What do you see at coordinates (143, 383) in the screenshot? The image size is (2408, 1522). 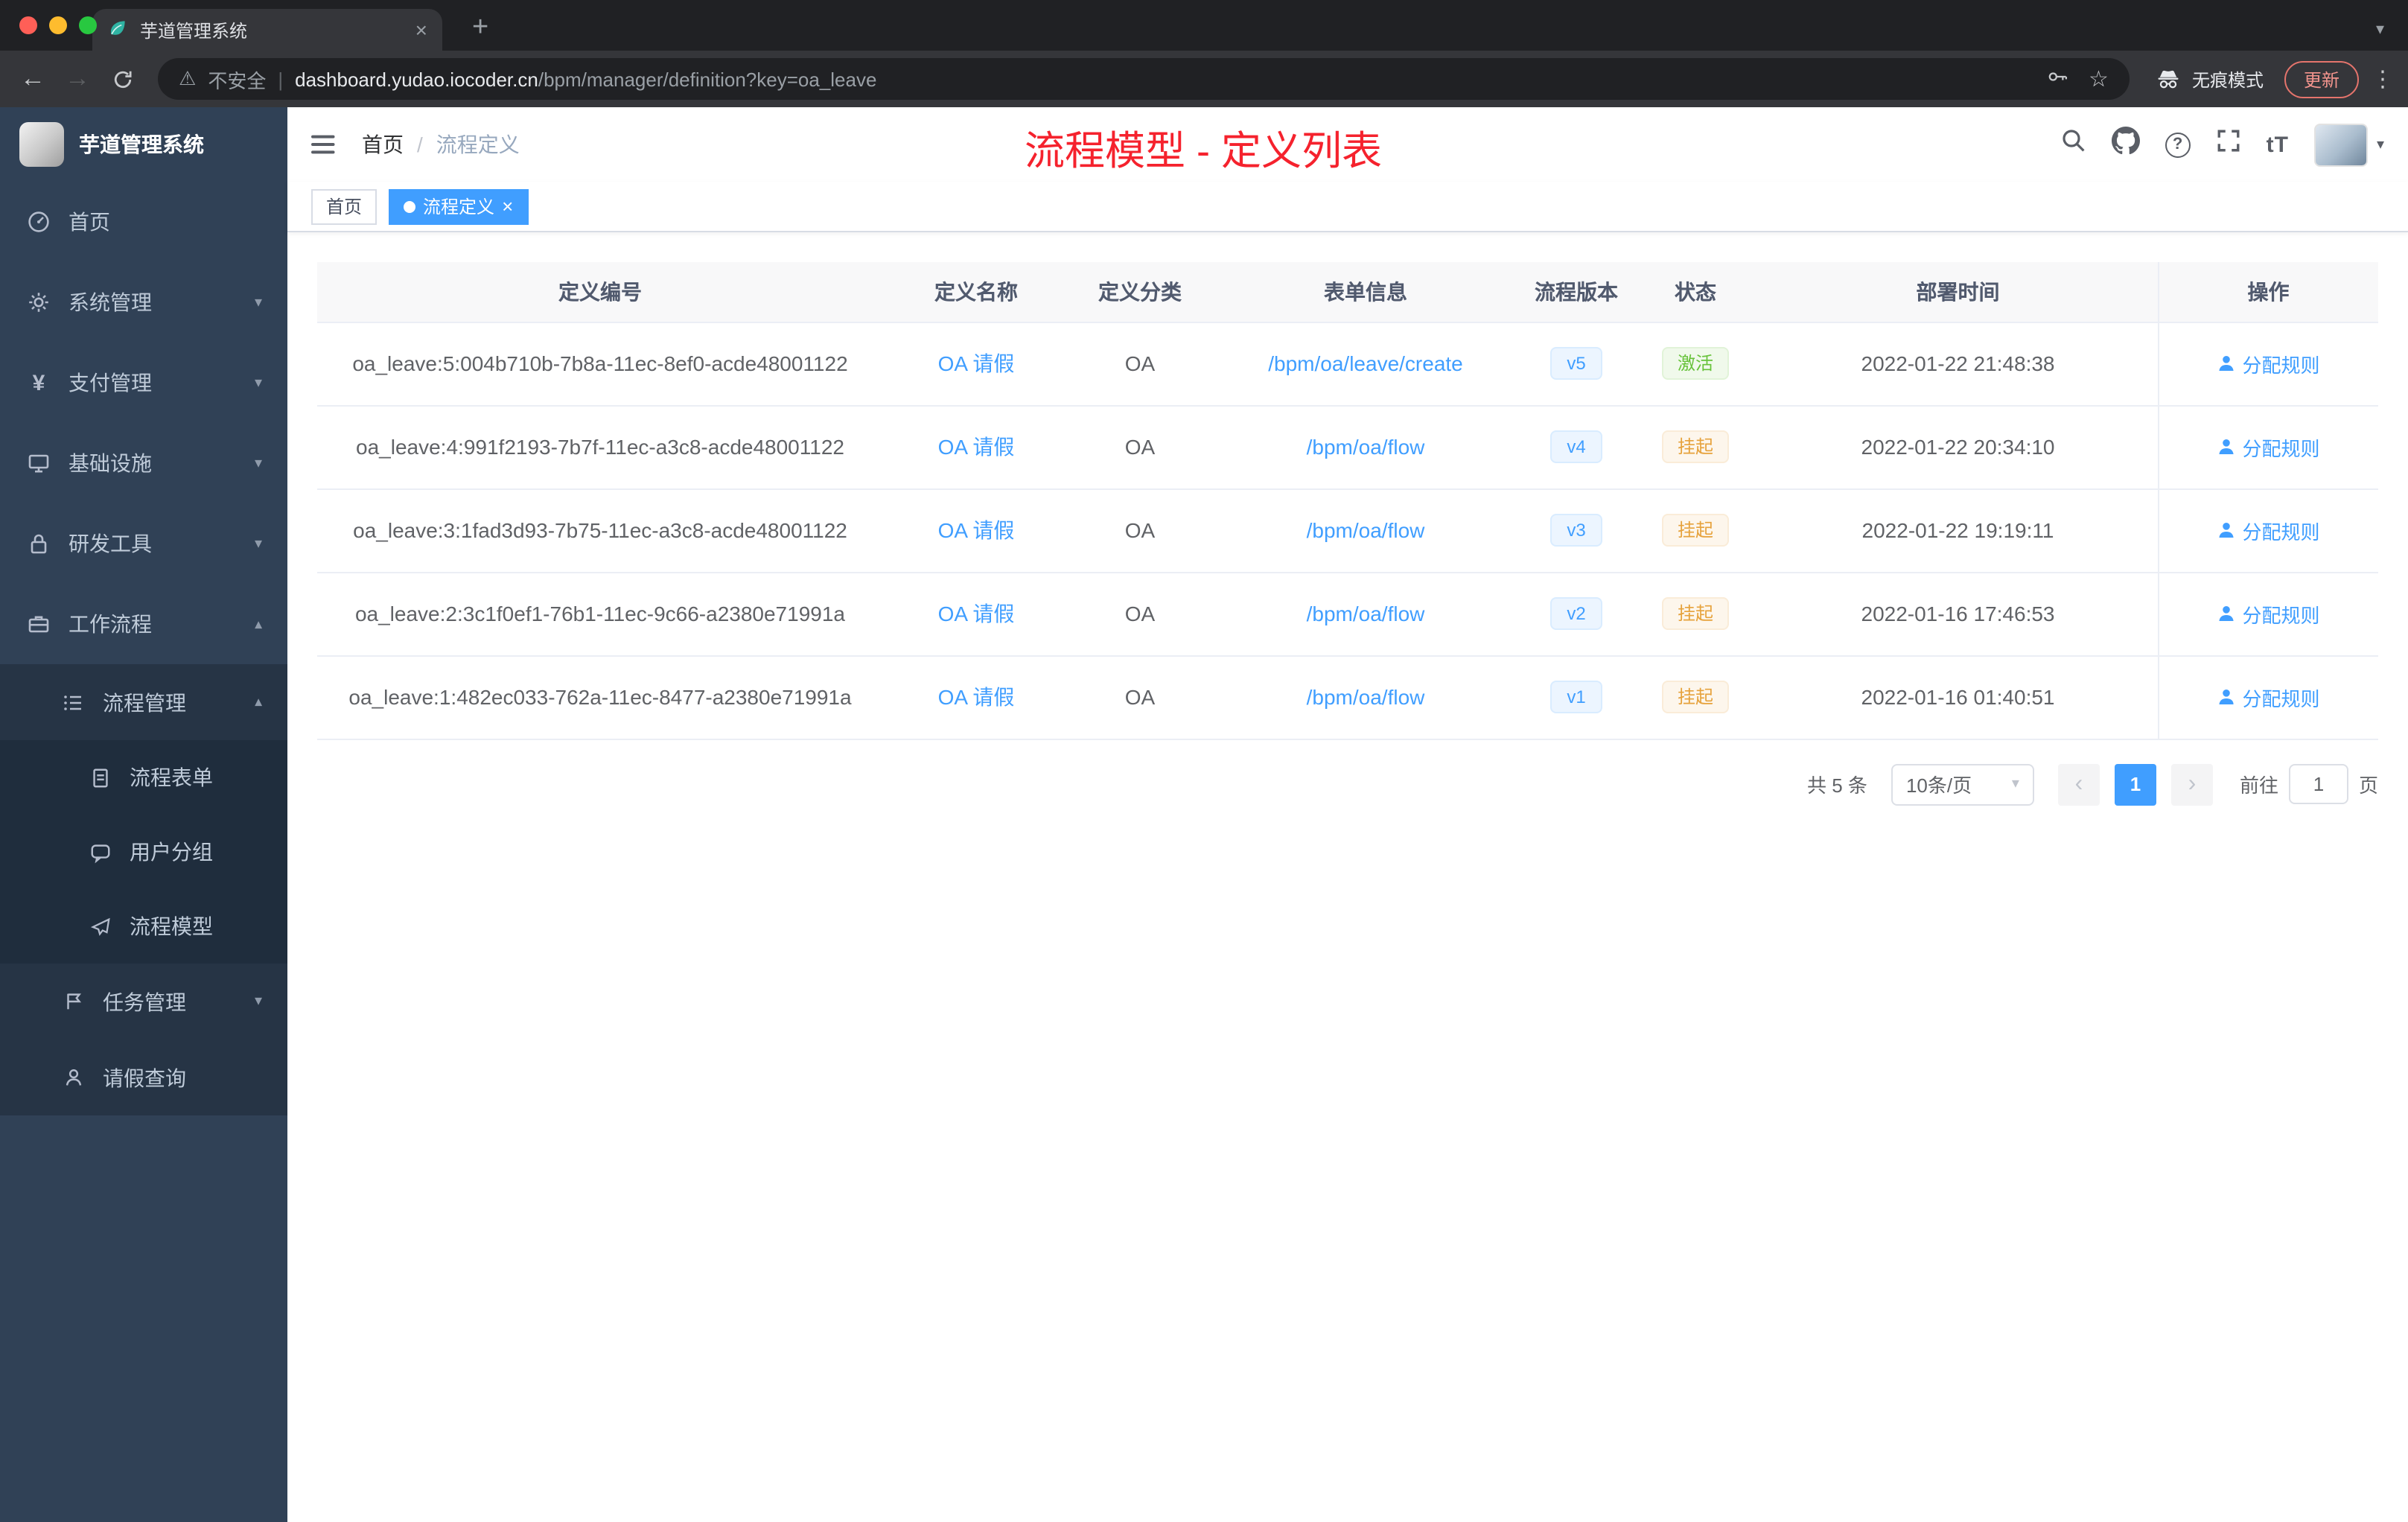 I see `sidebar-item-payment: ¥ 支付管理 ▾` at bounding box center [143, 383].